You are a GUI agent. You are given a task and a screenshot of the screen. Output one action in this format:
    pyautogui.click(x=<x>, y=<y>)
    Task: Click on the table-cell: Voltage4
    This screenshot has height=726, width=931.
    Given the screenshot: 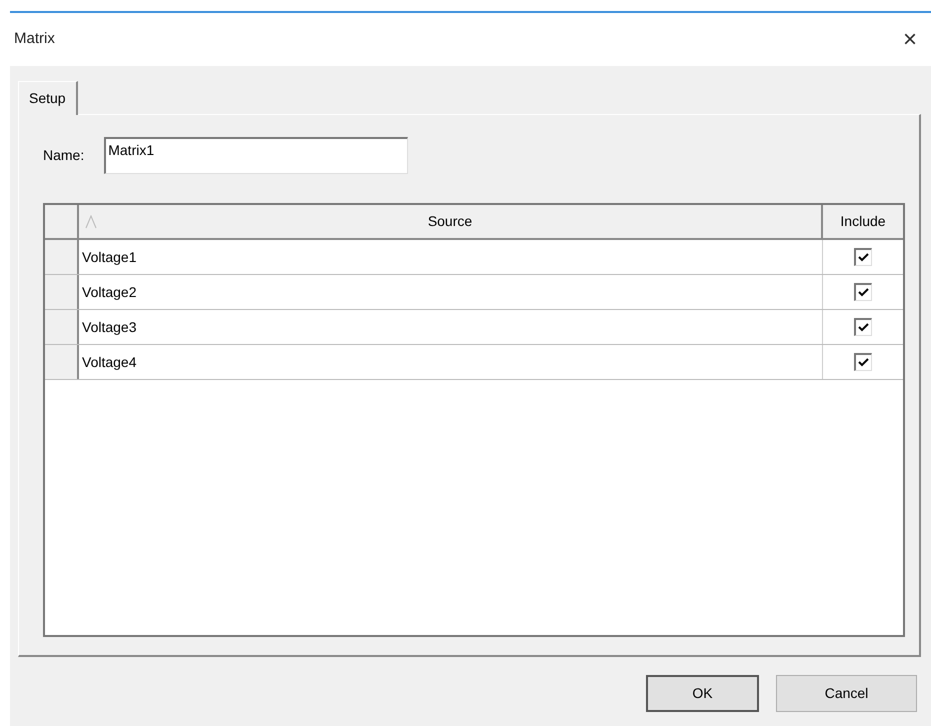 What is the action you would take?
    pyautogui.click(x=451, y=362)
    